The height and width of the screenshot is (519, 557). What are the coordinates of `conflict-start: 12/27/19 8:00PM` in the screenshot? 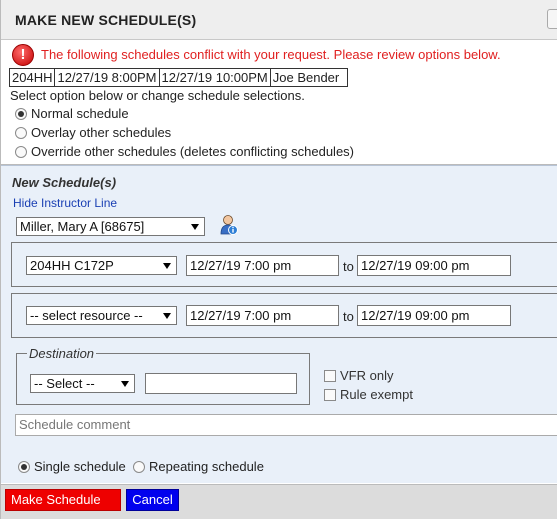 It's located at (107, 77).